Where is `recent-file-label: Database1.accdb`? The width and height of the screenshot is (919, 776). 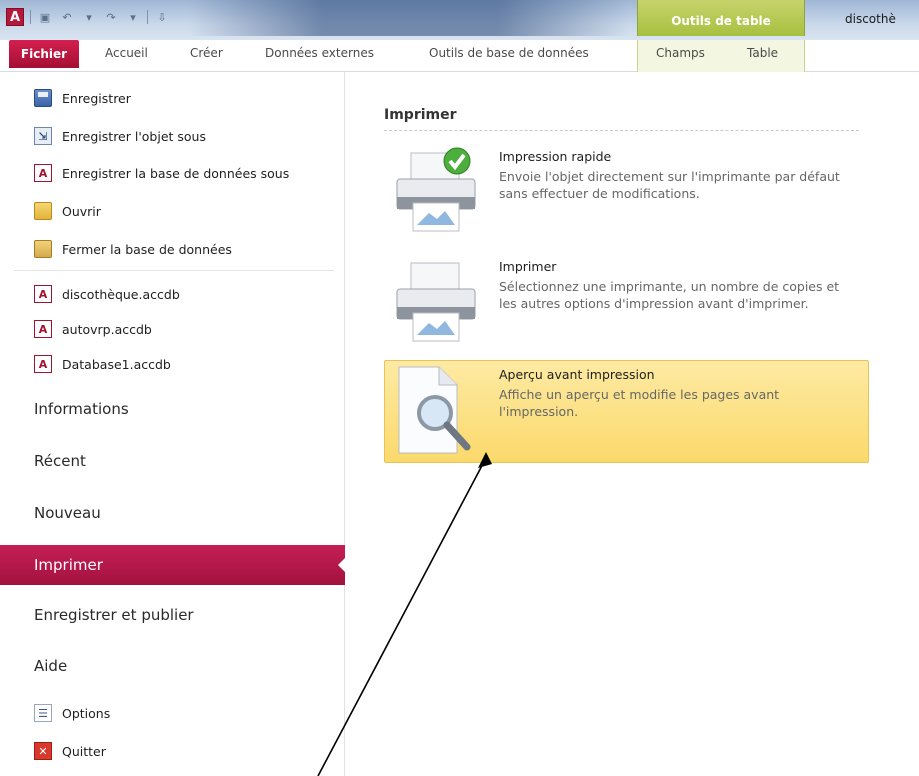
recent-file-label: Database1.accdb is located at coordinates (116, 364).